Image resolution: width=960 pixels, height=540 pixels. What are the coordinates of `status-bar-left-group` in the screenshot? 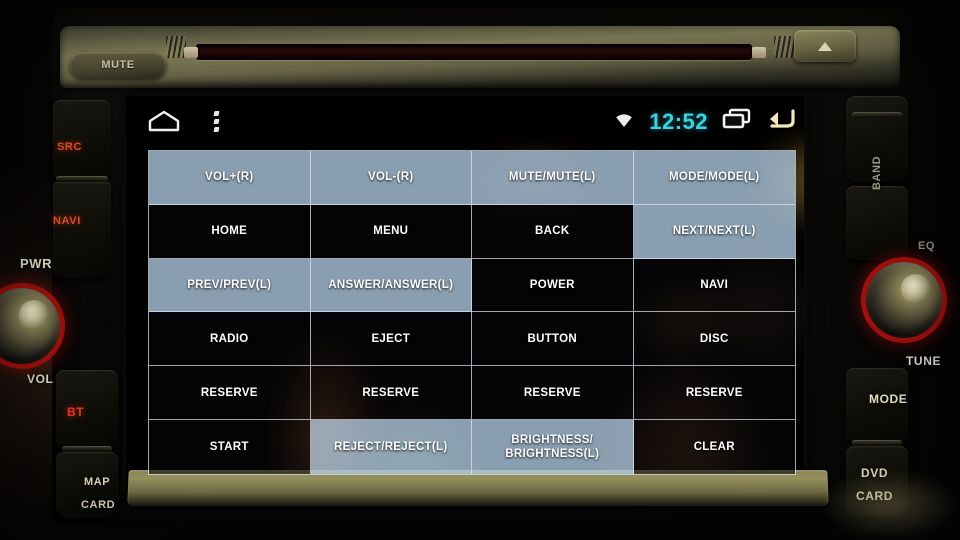 It's located at (184, 121).